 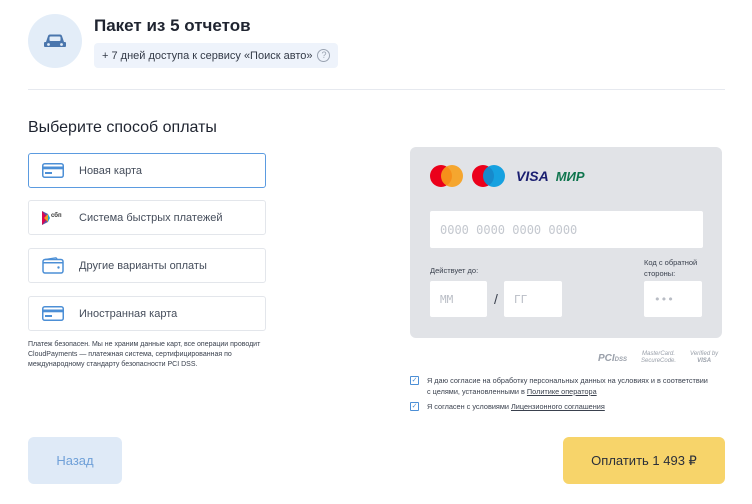 What do you see at coordinates (507, 176) in the screenshot?
I see `card-brand-logos: VISA МИР` at bounding box center [507, 176].